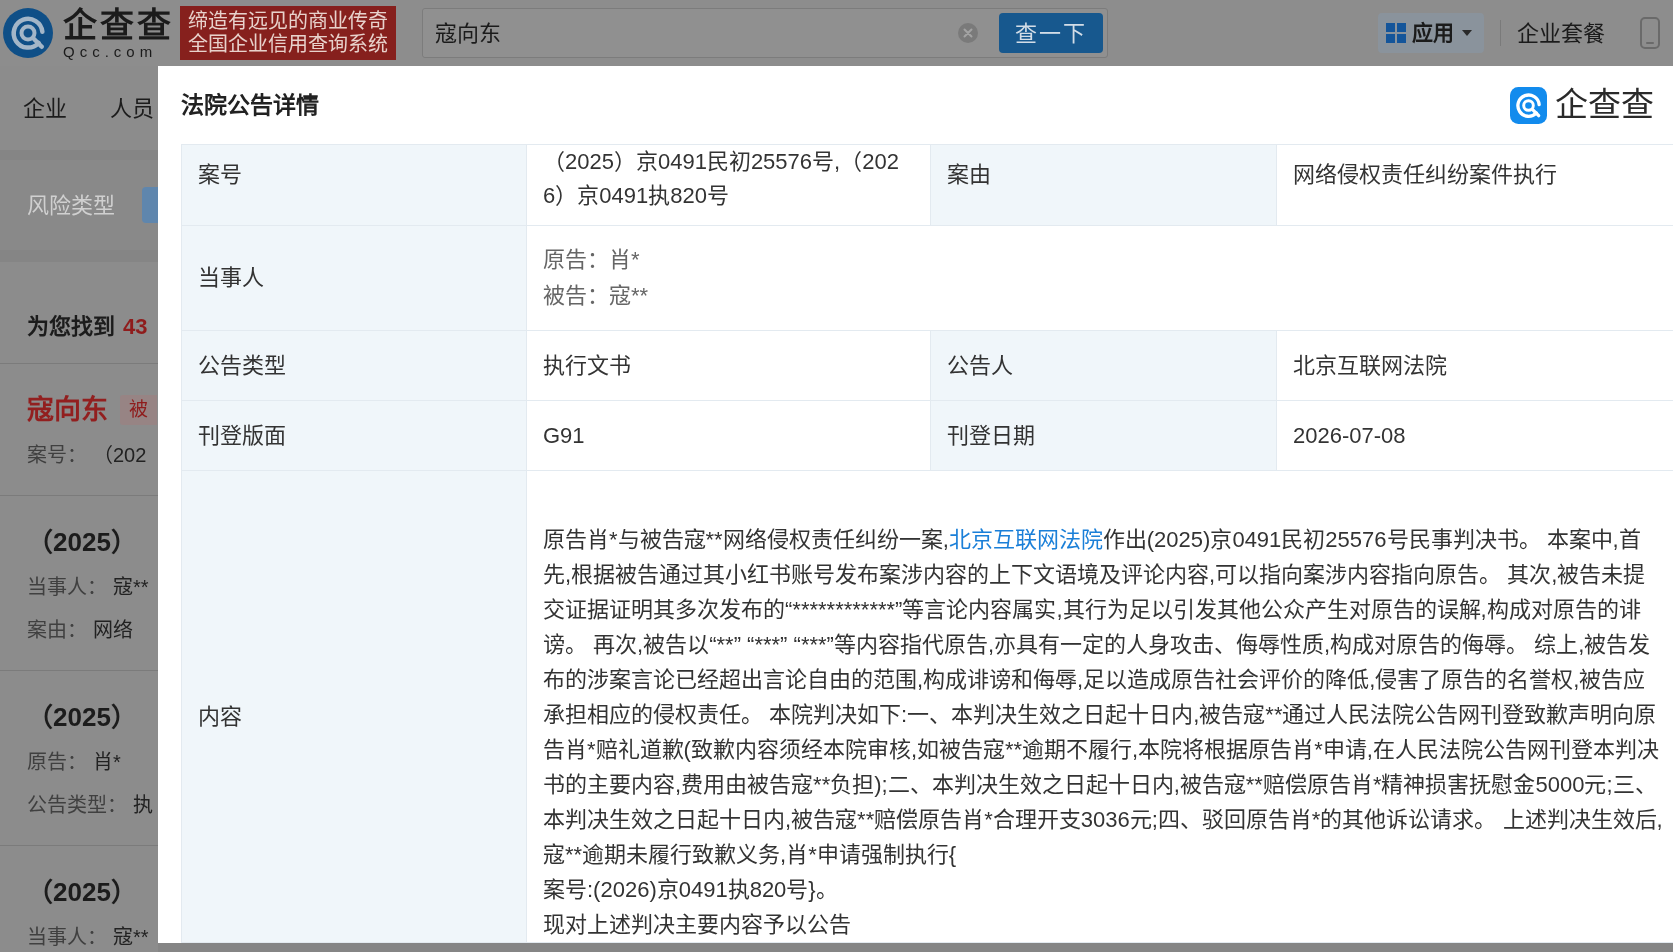 Image resolution: width=1673 pixels, height=952 pixels. What do you see at coordinates (1431, 33) in the screenshot?
I see `apps-button: 应用` at bounding box center [1431, 33].